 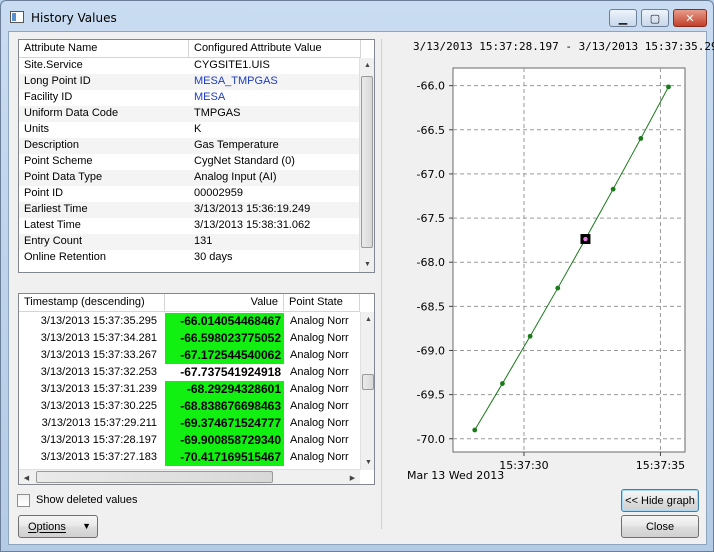 I want to click on value-cell: -70.417169515467, so click(x=224, y=457).